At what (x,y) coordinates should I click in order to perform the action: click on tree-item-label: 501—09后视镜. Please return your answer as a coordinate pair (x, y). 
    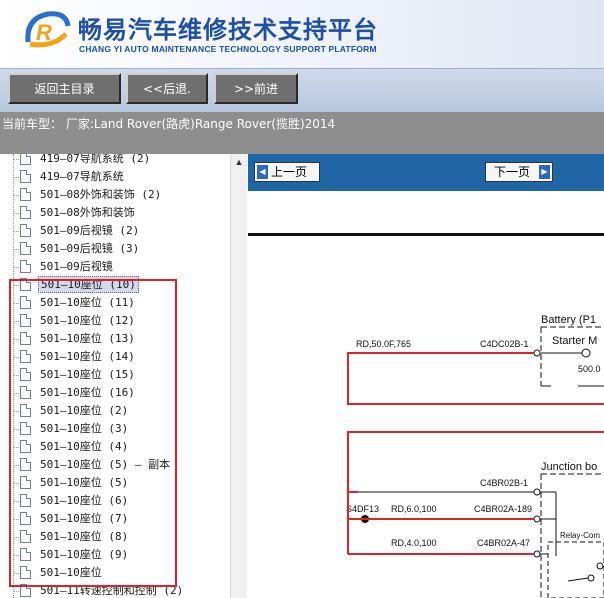
    Looking at the image, I should click on (76, 266).